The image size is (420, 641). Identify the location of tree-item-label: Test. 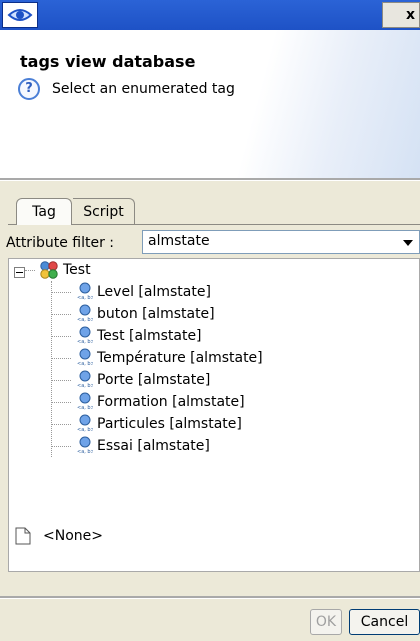
(77, 270).